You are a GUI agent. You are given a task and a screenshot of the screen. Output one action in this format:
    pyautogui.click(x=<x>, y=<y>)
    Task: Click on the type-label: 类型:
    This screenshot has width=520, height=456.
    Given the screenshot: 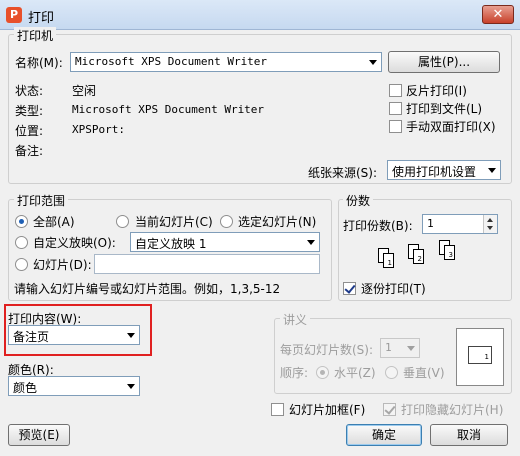 What is the action you would take?
    pyautogui.click(x=29, y=111)
    